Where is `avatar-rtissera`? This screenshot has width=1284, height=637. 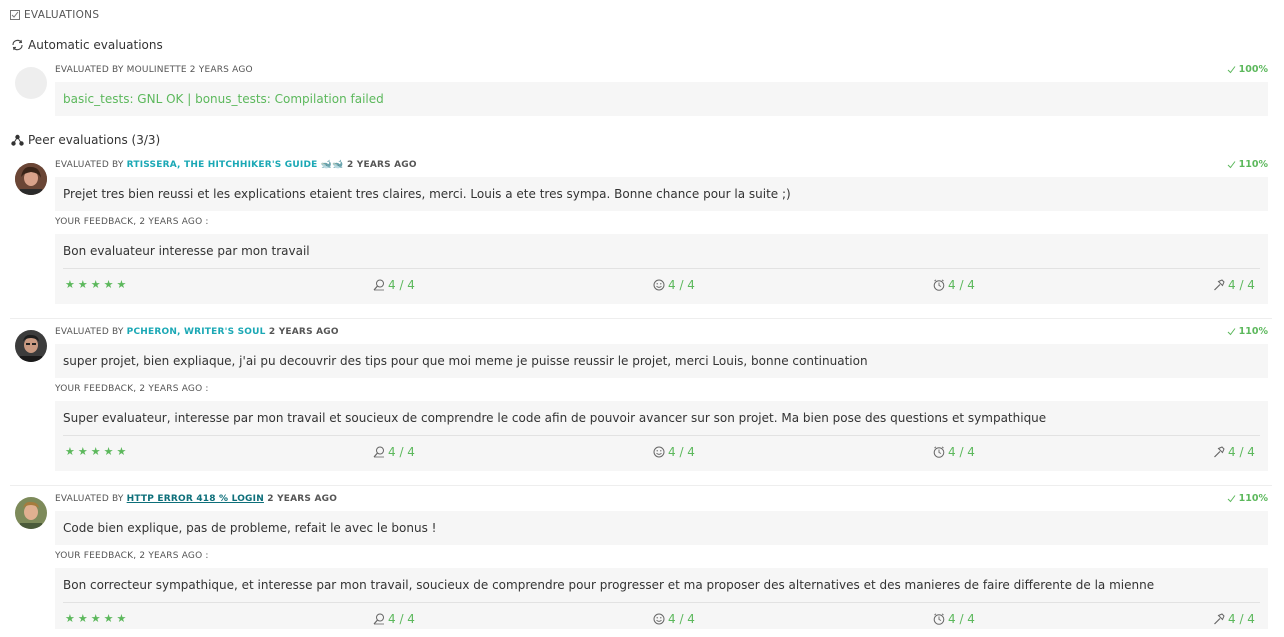 avatar-rtissera is located at coordinates (31, 179).